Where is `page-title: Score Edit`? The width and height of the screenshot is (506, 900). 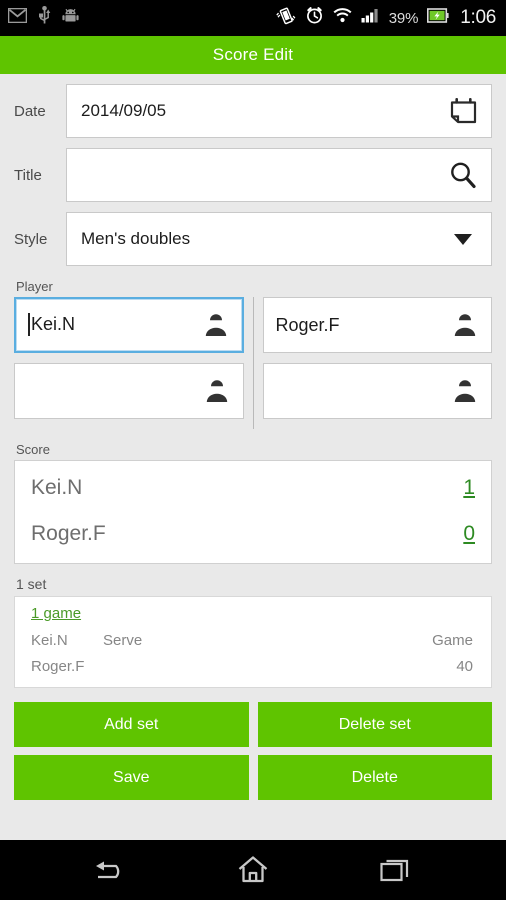 page-title: Score Edit is located at coordinates (253, 54).